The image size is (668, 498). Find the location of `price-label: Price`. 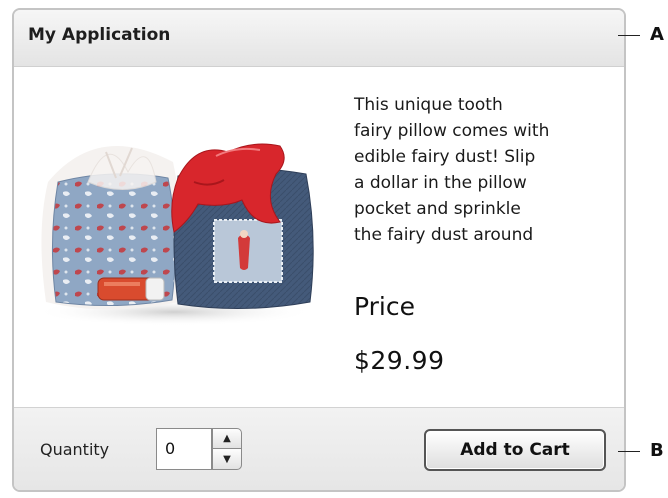

price-label: Price is located at coordinates (384, 306).